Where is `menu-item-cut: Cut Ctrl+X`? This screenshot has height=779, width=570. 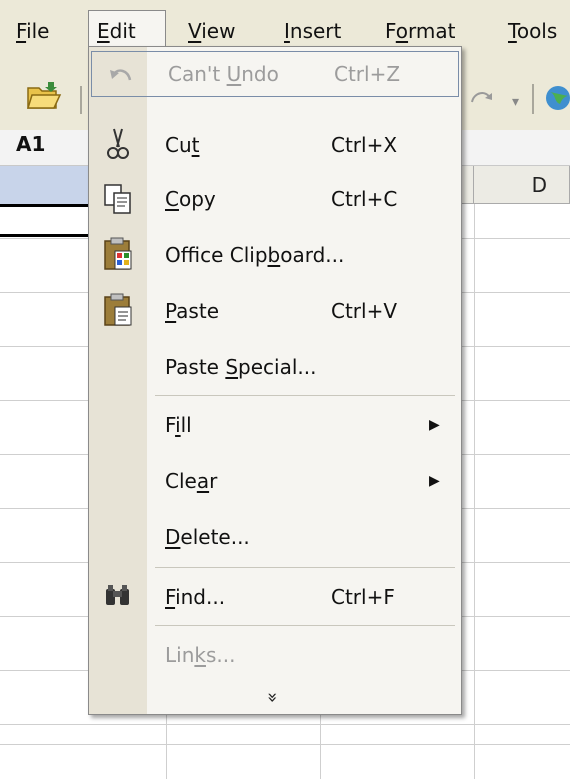
menu-item-cut: Cut Ctrl+X is located at coordinates (275, 145).